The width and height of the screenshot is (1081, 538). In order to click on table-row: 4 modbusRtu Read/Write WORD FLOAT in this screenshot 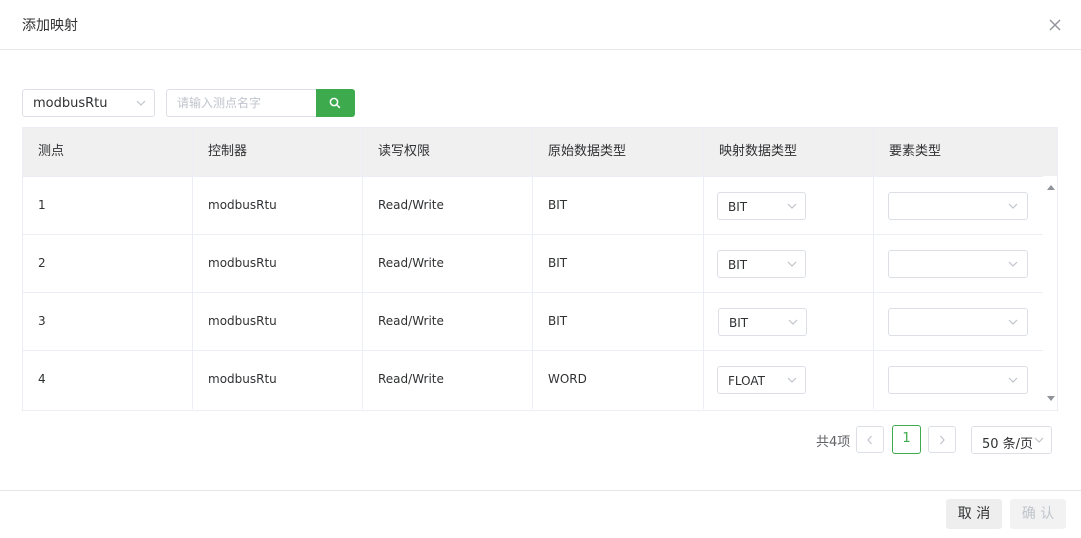, I will do `click(533, 379)`.